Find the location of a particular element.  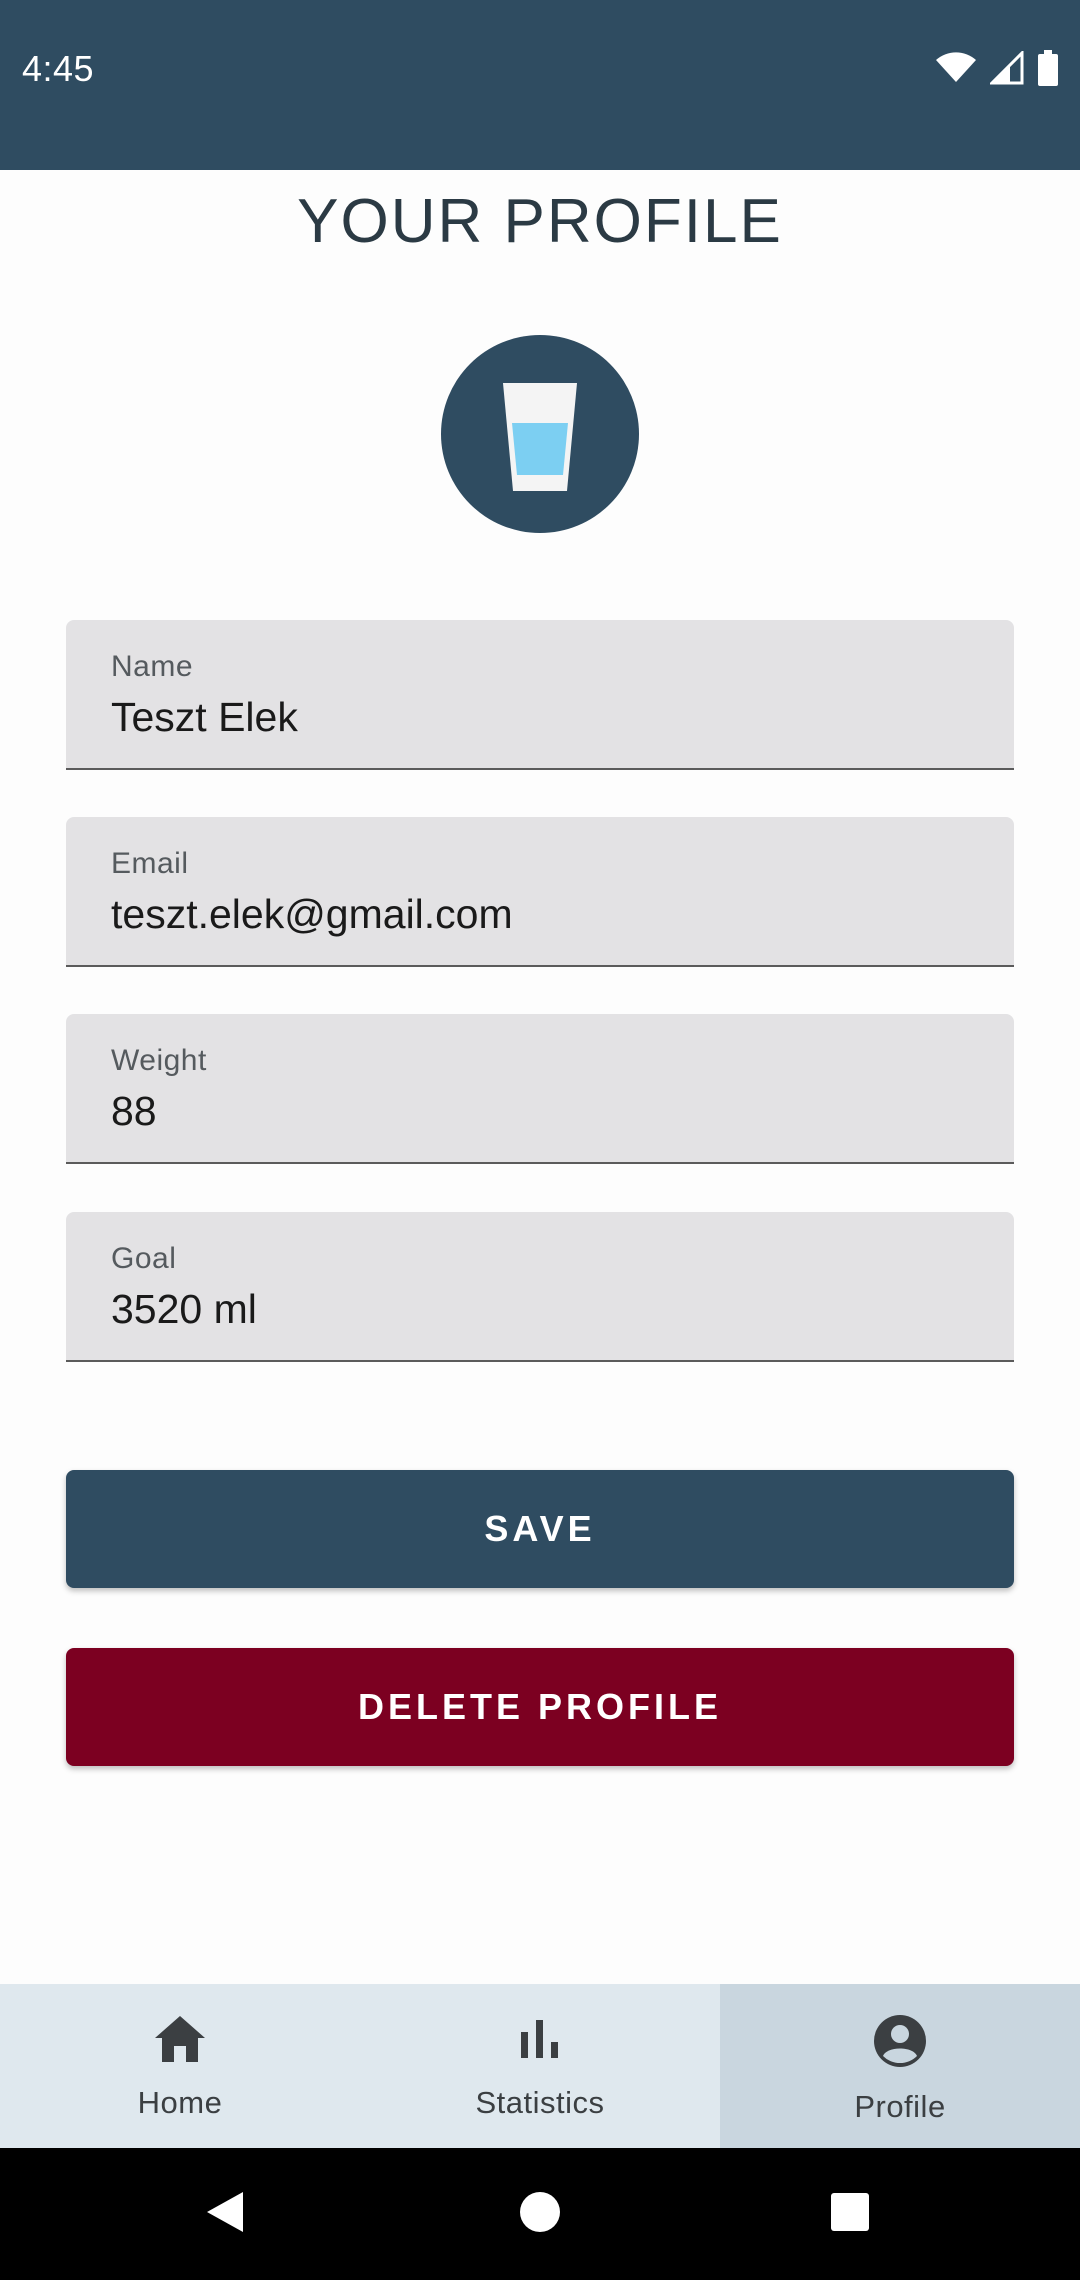

profile-avatar is located at coordinates (540, 434).